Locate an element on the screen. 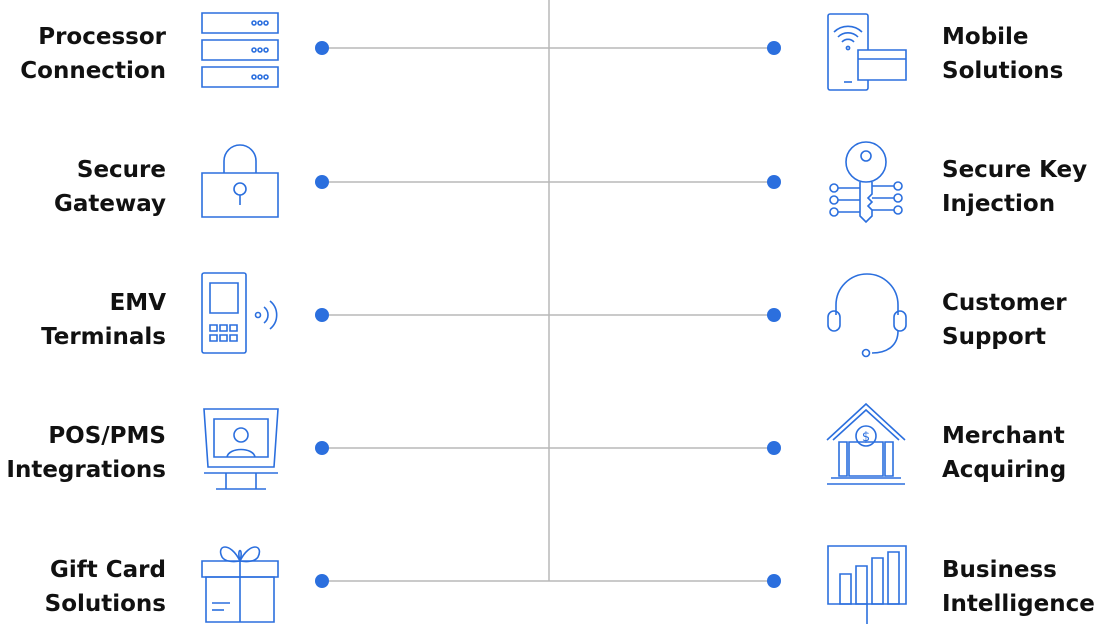 This screenshot has height=624, width=1099. label-processor-connection: Processor Connection is located at coordinates (93, 54).